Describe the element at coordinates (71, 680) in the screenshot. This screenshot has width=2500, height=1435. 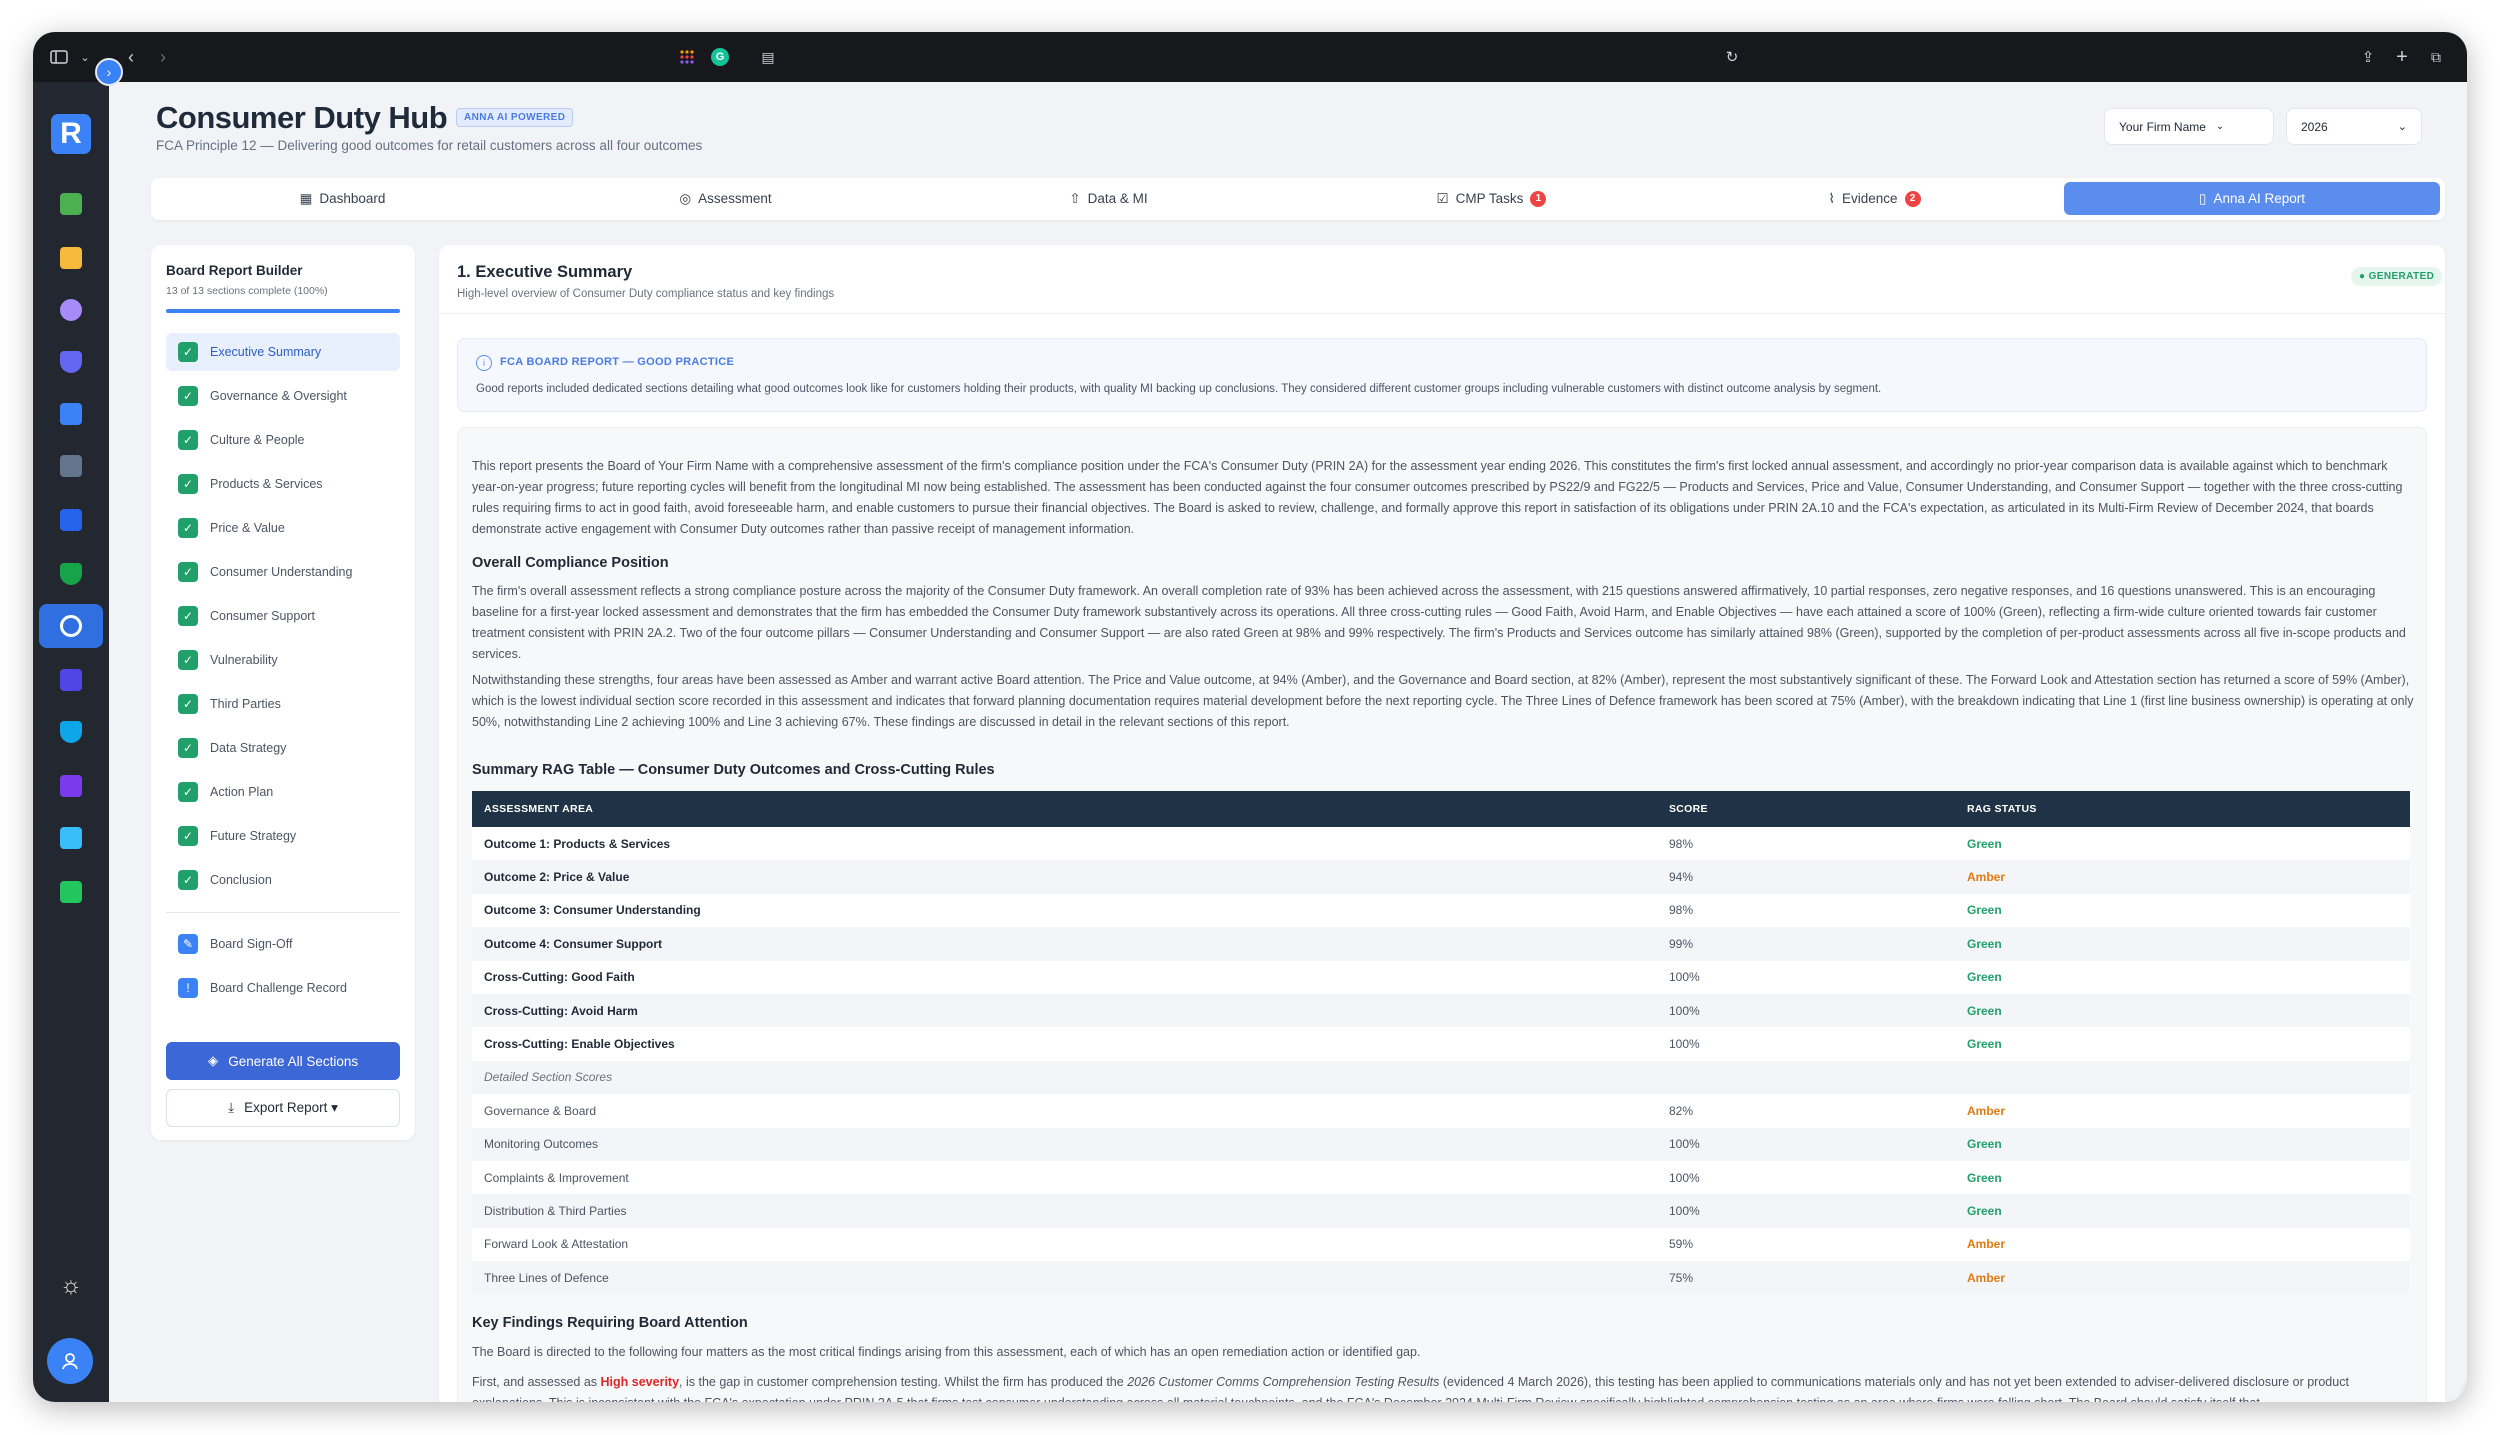
I see `nav-store-icon` at that location.